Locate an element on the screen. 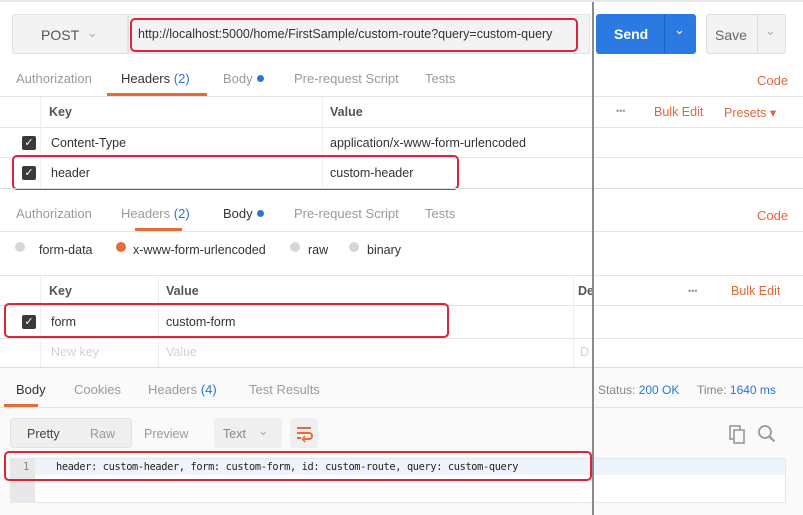 This screenshot has height=515, width=803. new-value-input: Value is located at coordinates (181, 352).